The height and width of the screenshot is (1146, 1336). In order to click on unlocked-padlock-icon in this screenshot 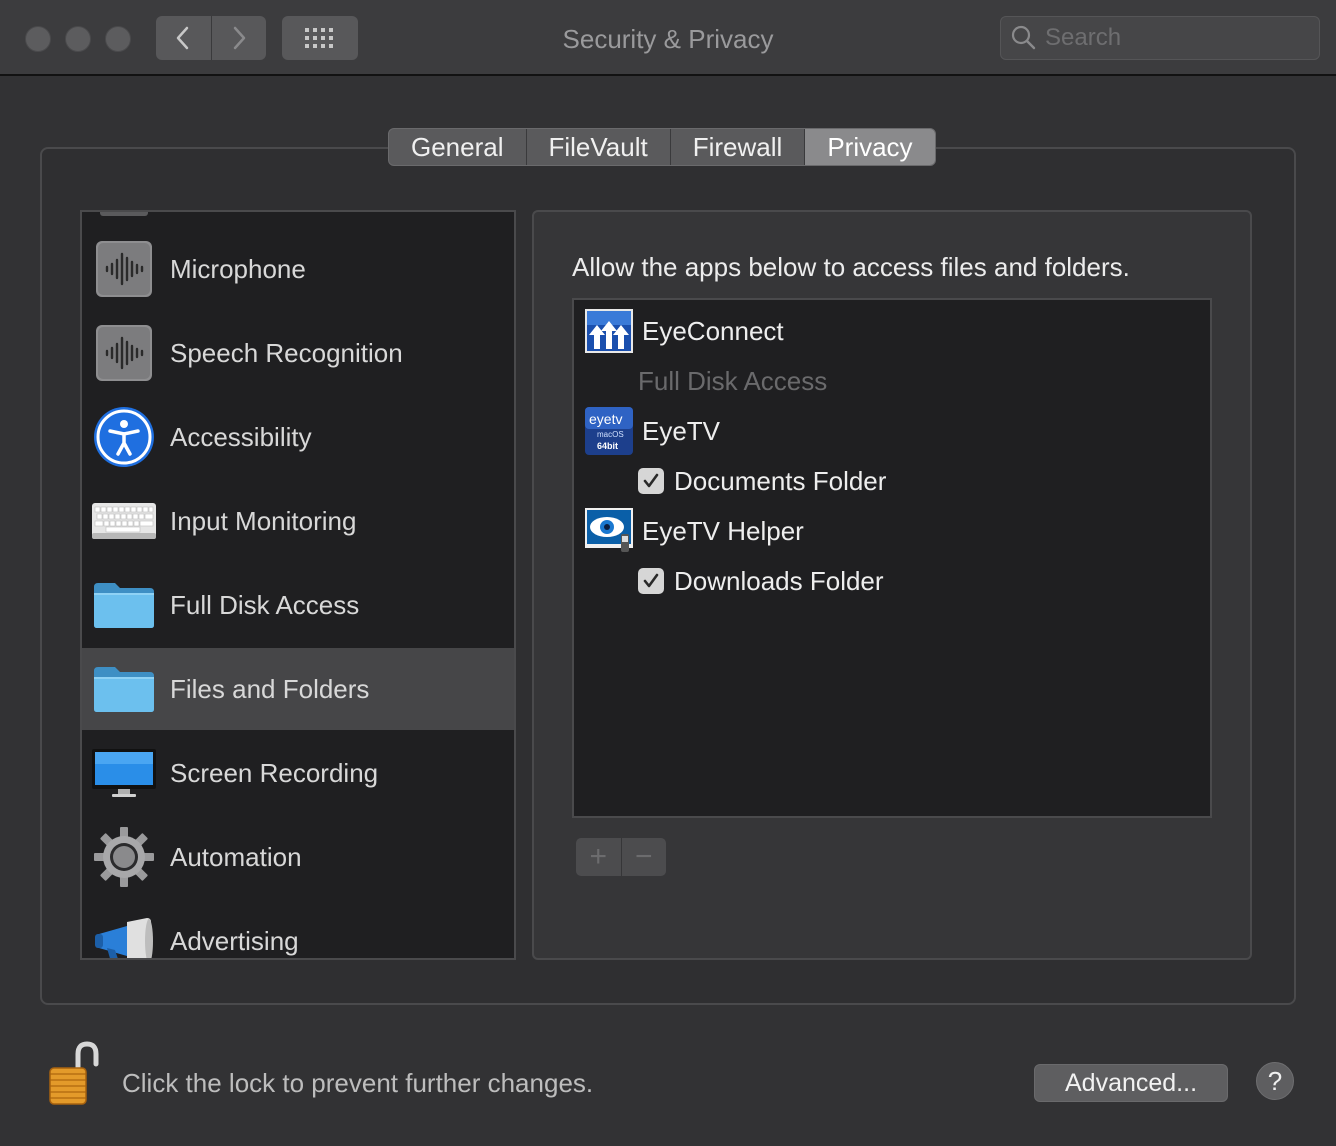, I will do `click(75, 1074)`.